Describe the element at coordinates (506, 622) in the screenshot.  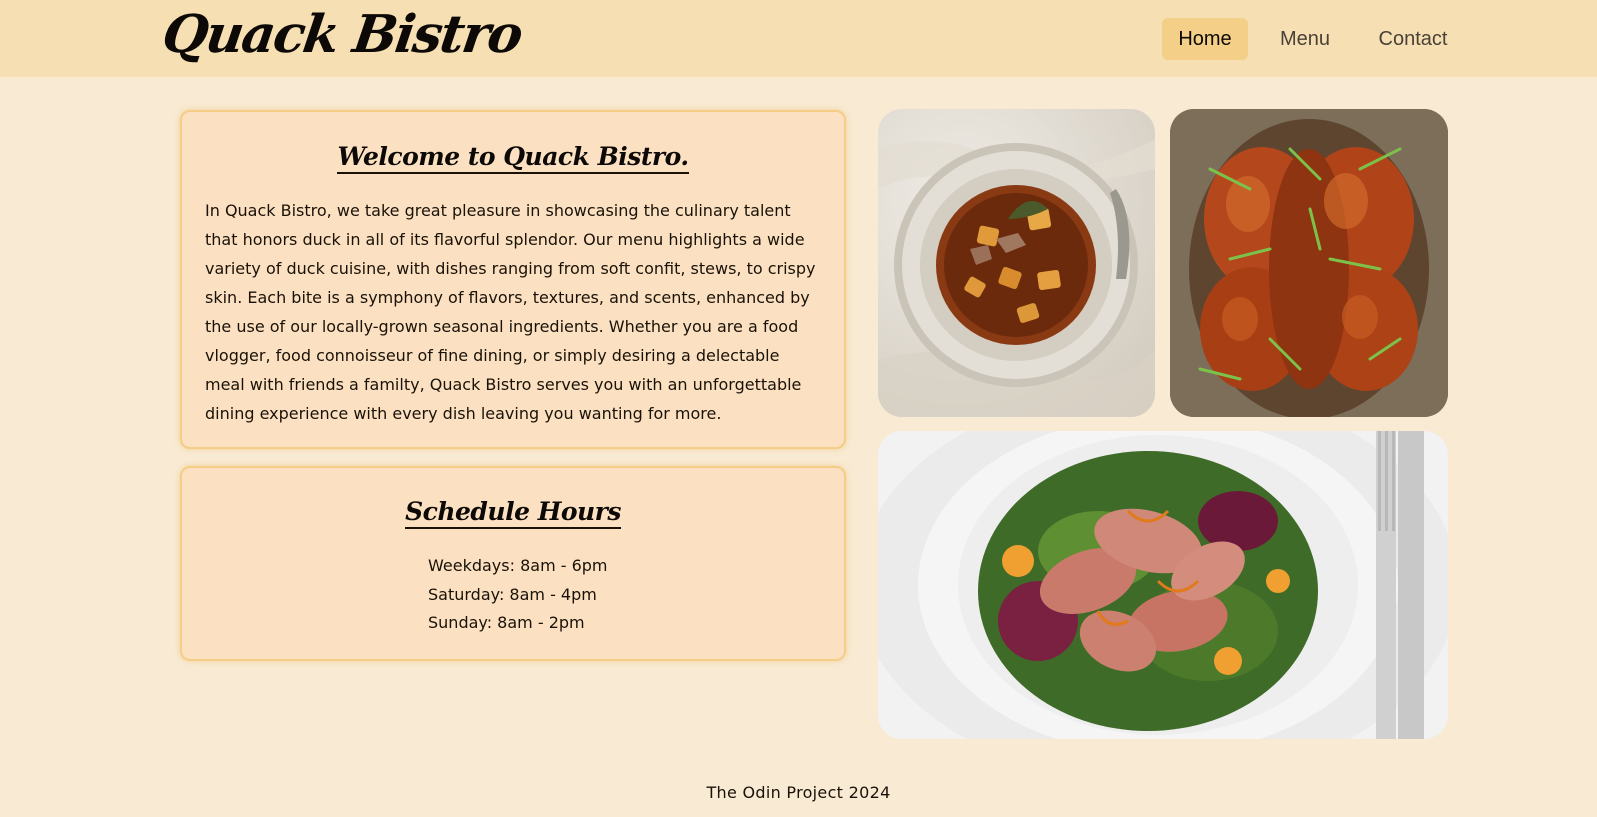
I see `schedule-item-sunday: Sunday: 8am - 2pm` at that location.